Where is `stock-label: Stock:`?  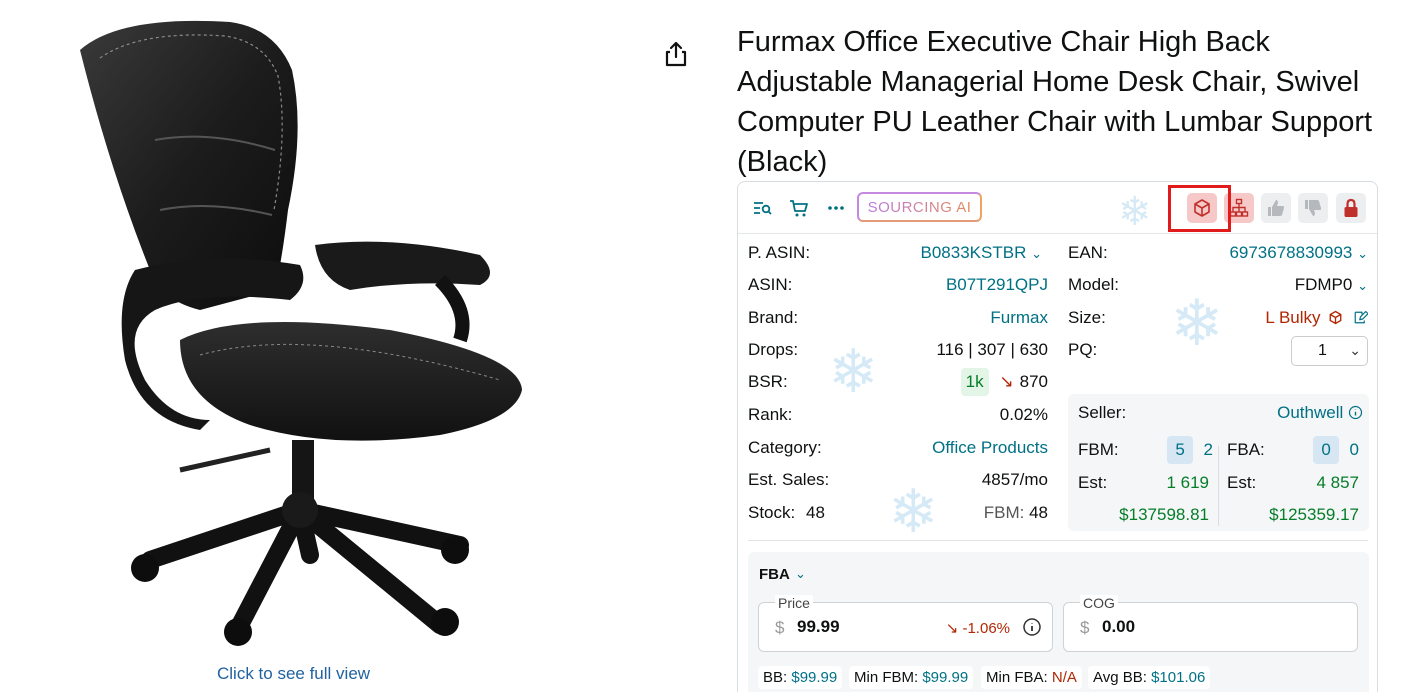 stock-label: Stock: is located at coordinates (772, 512).